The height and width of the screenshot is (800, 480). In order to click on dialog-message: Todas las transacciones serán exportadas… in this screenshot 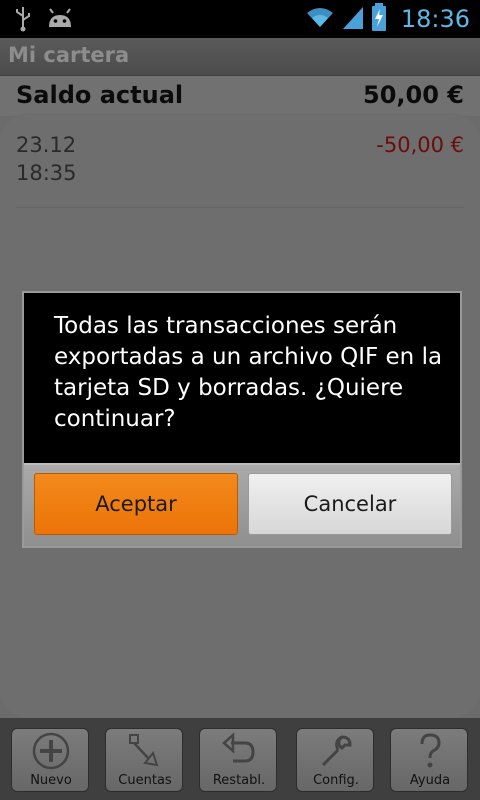, I will do `click(248, 372)`.